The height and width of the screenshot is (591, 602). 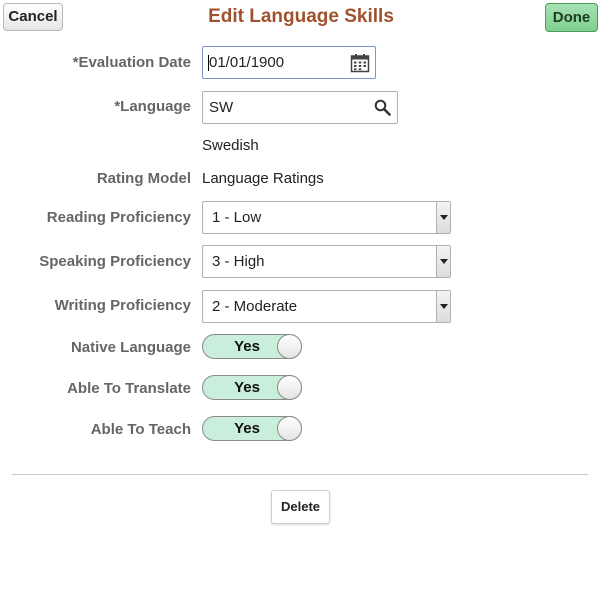 I want to click on native-language-toggle: Yes, so click(x=252, y=346).